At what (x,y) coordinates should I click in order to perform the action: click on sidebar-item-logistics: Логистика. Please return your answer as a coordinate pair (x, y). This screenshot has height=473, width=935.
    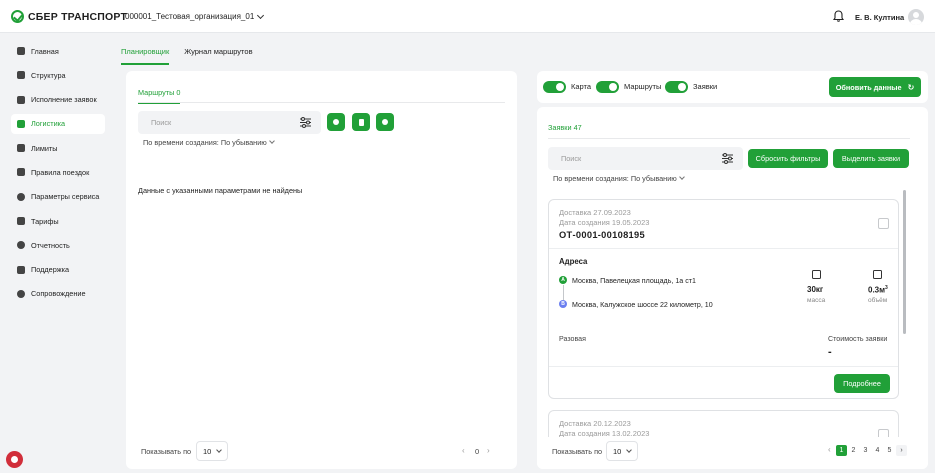
    Looking at the image, I should click on (58, 123).